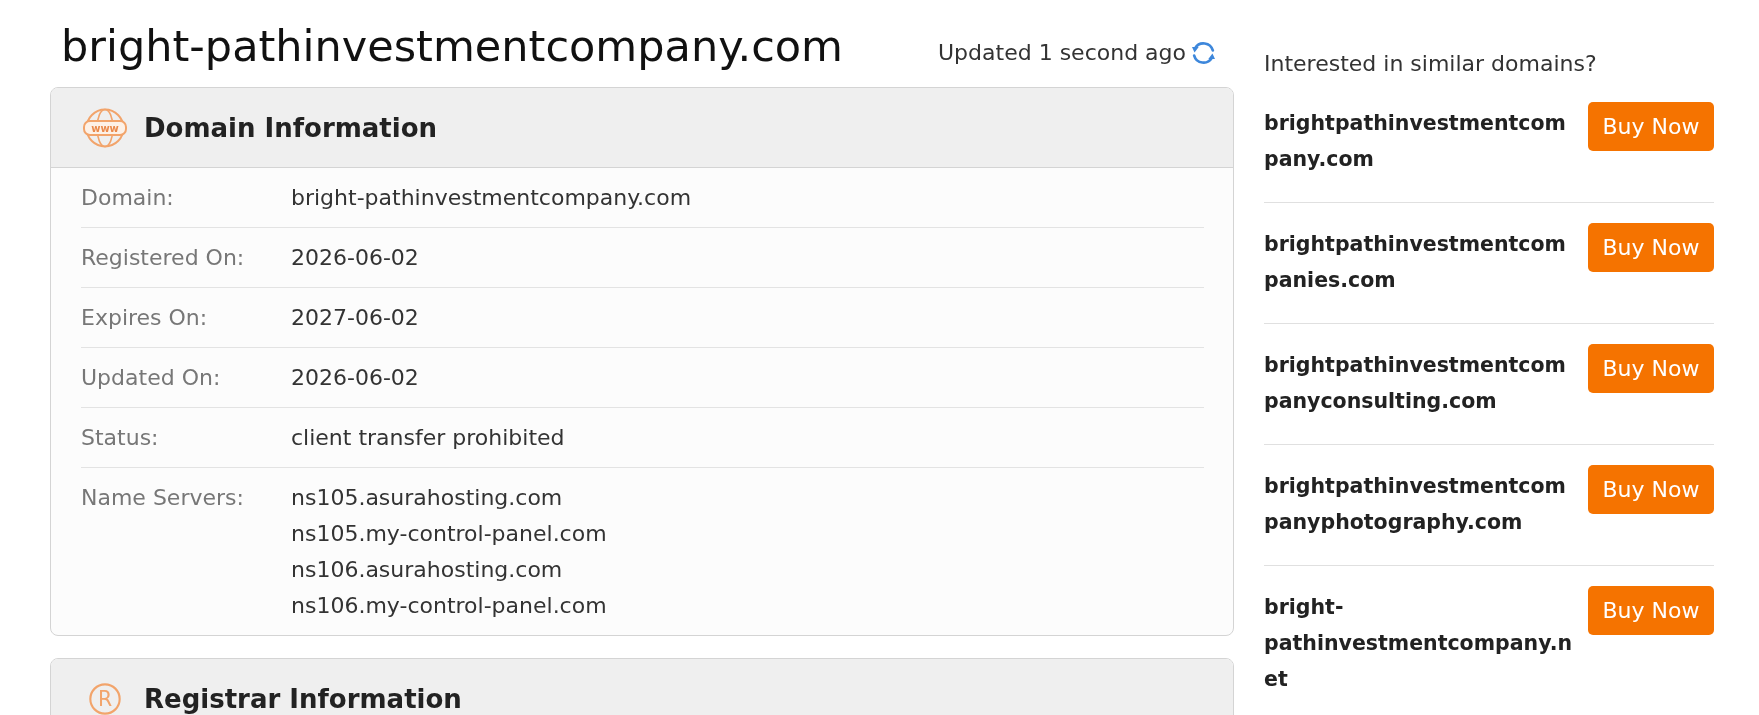  Describe the element at coordinates (163, 498) in the screenshot. I see `field-label: Name Servers:` at that location.